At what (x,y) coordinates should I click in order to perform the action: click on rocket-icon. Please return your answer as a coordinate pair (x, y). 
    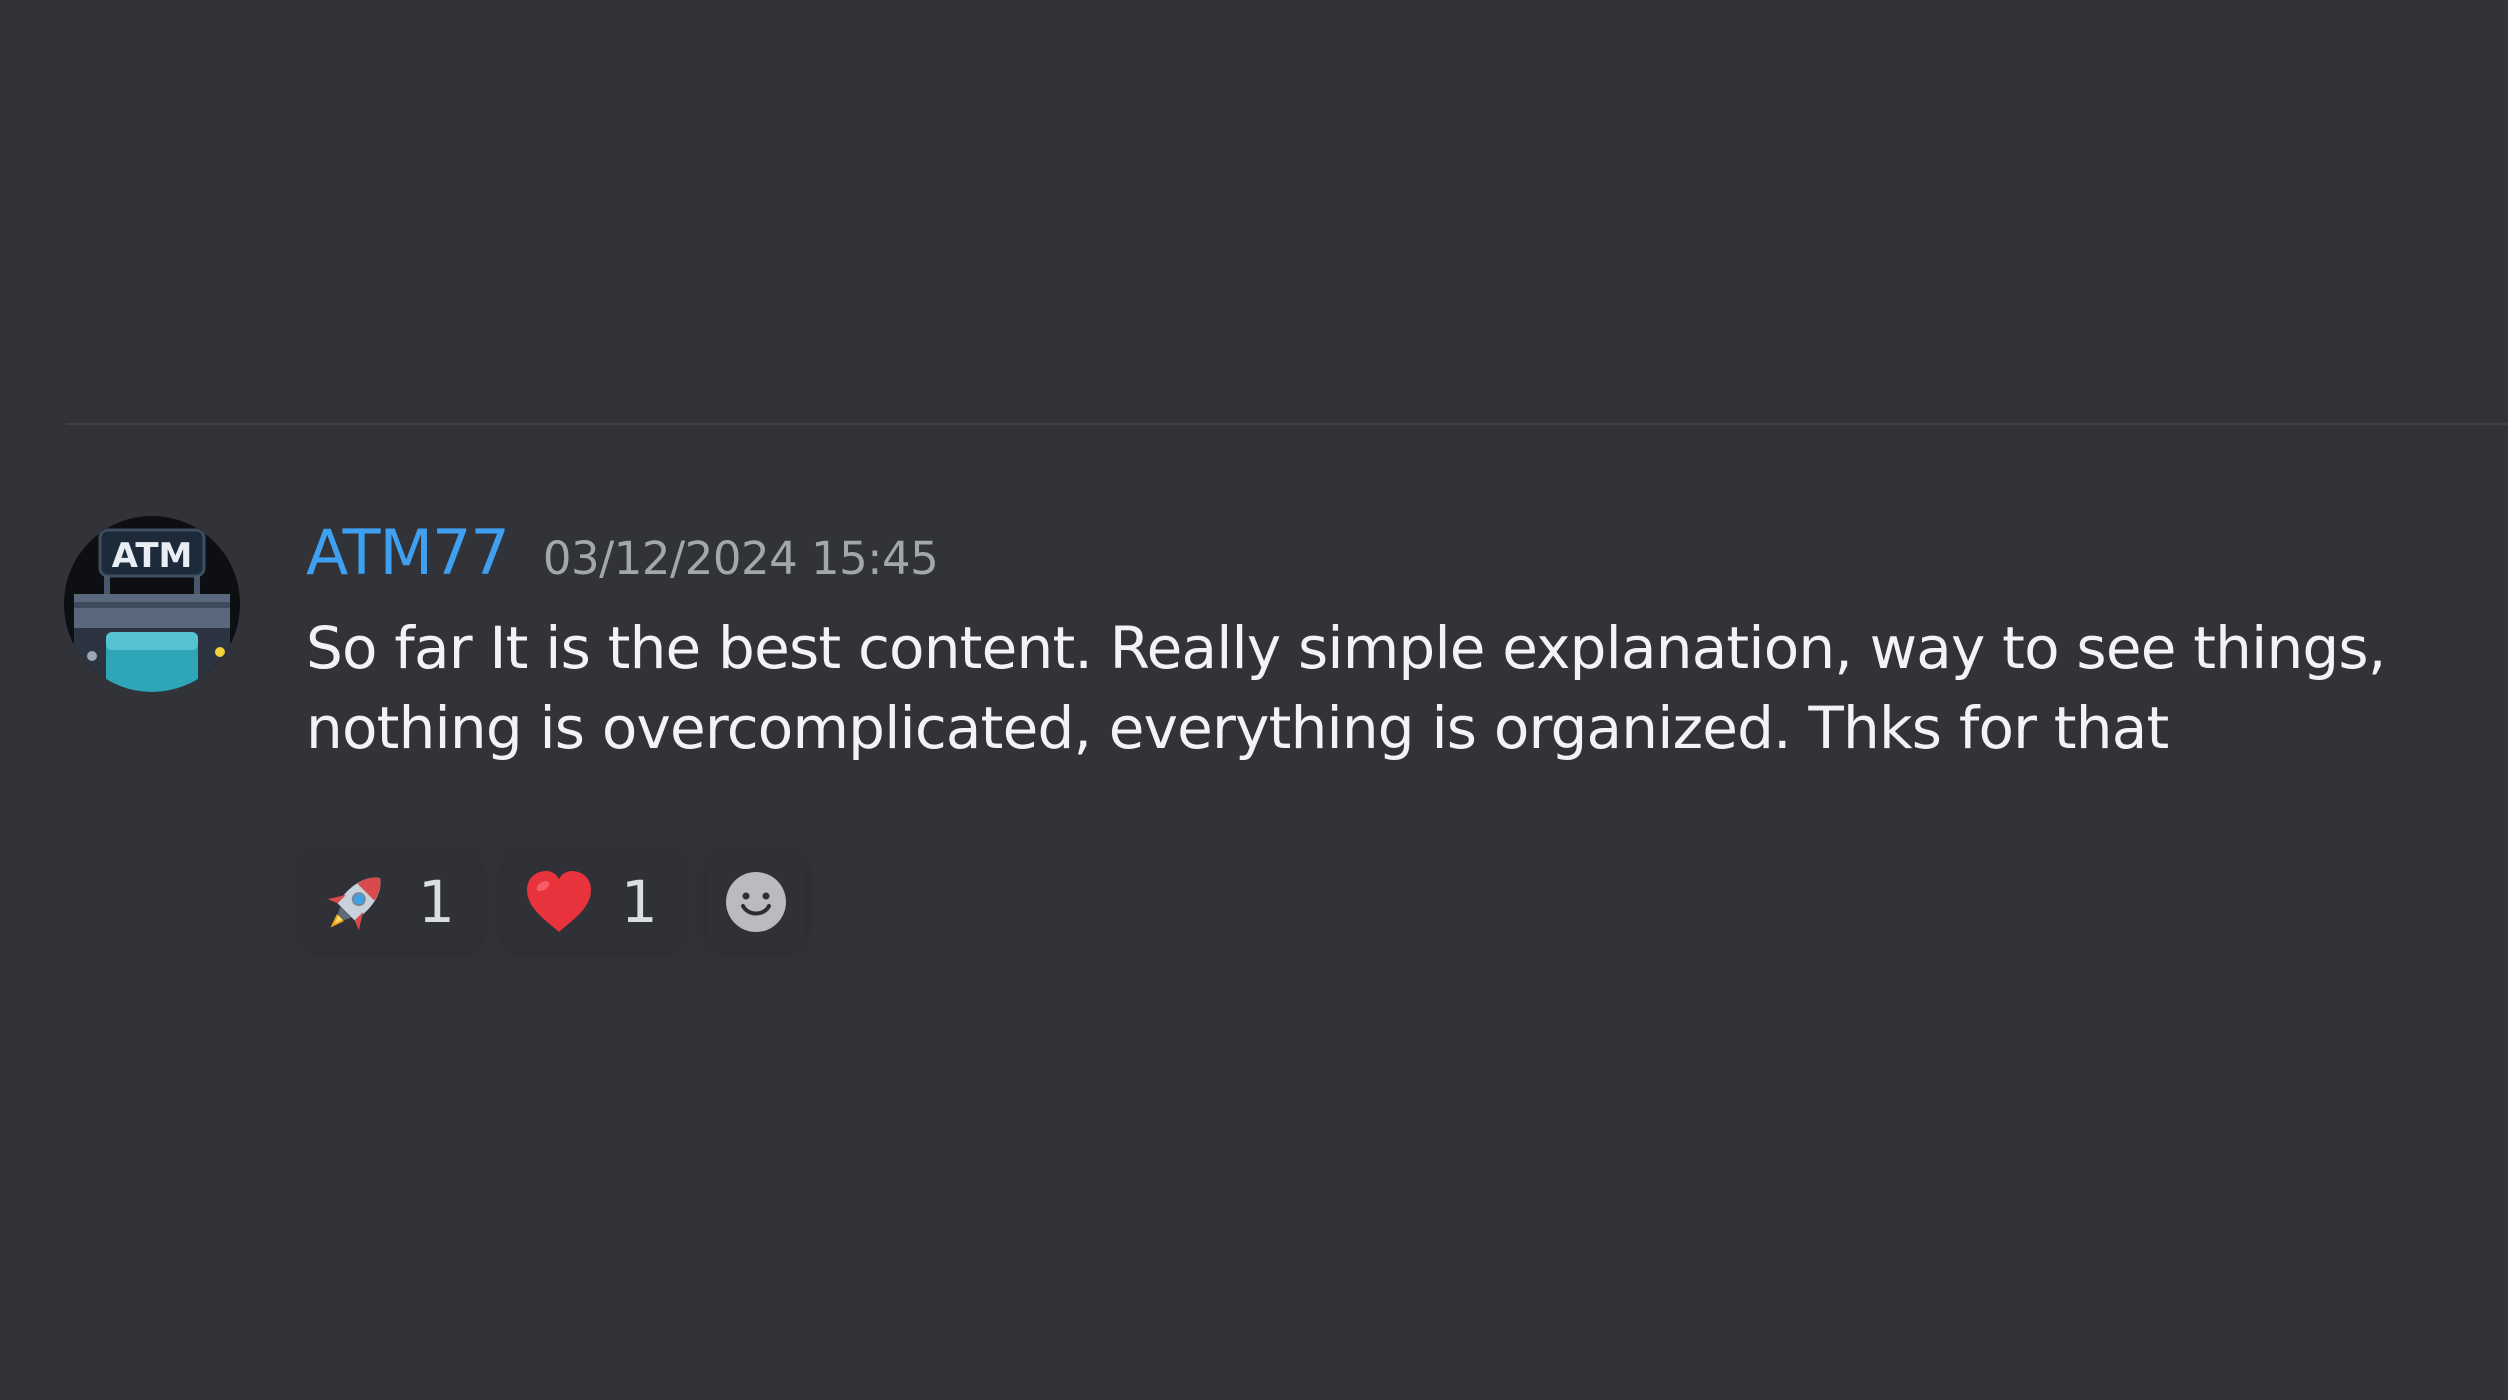
    Looking at the image, I should click on (356, 902).